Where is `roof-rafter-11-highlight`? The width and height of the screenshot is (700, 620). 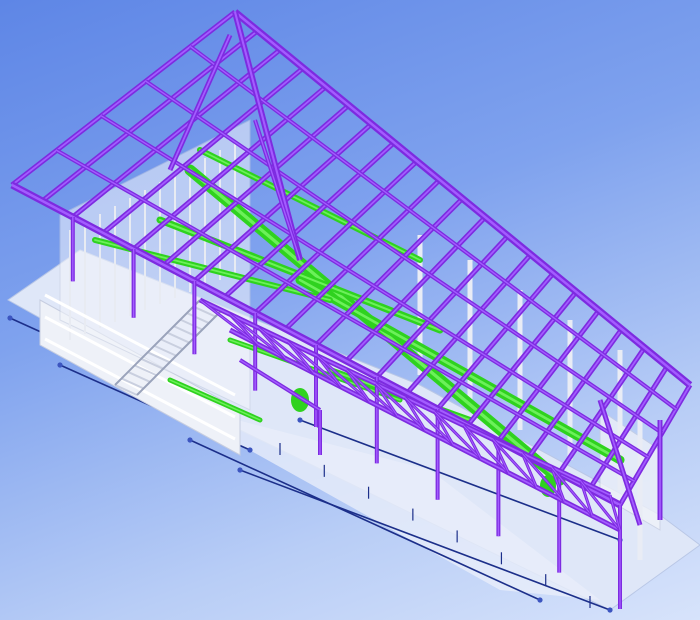 roof-rafter-11-highlight is located at coordinates (415, 289).